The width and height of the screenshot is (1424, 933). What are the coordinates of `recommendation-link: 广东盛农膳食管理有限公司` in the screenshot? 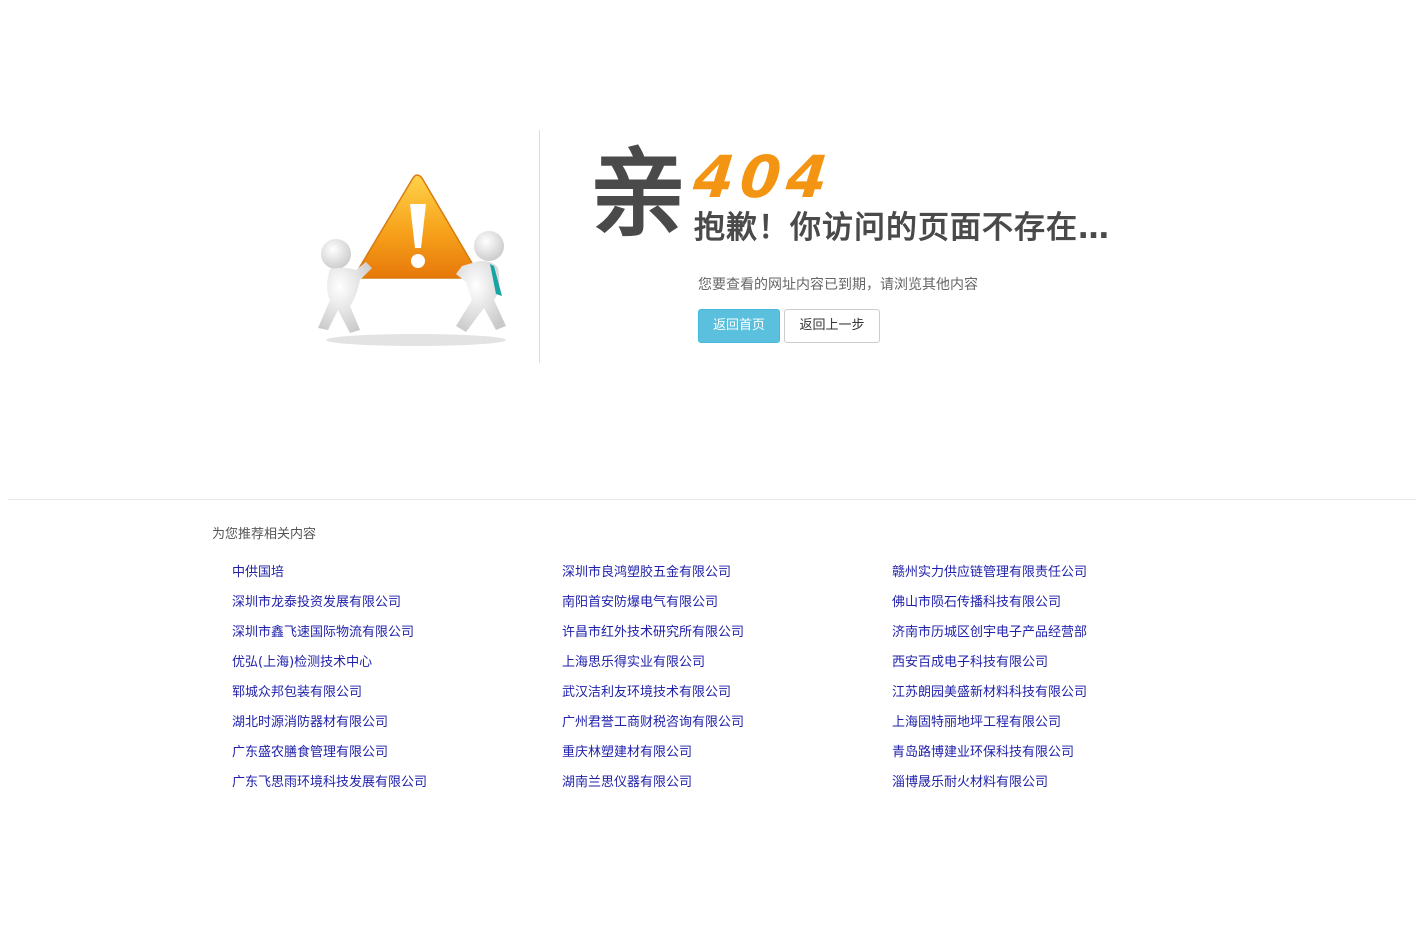 It's located at (397, 758).